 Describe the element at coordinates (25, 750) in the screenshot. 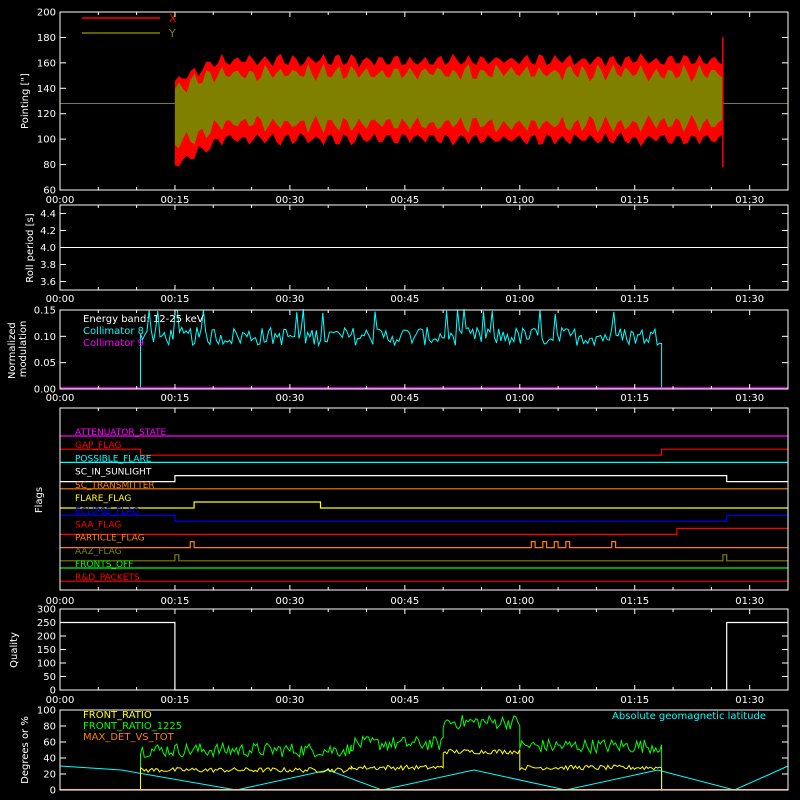

I see `ratios-y-label: Degrees or %` at that location.